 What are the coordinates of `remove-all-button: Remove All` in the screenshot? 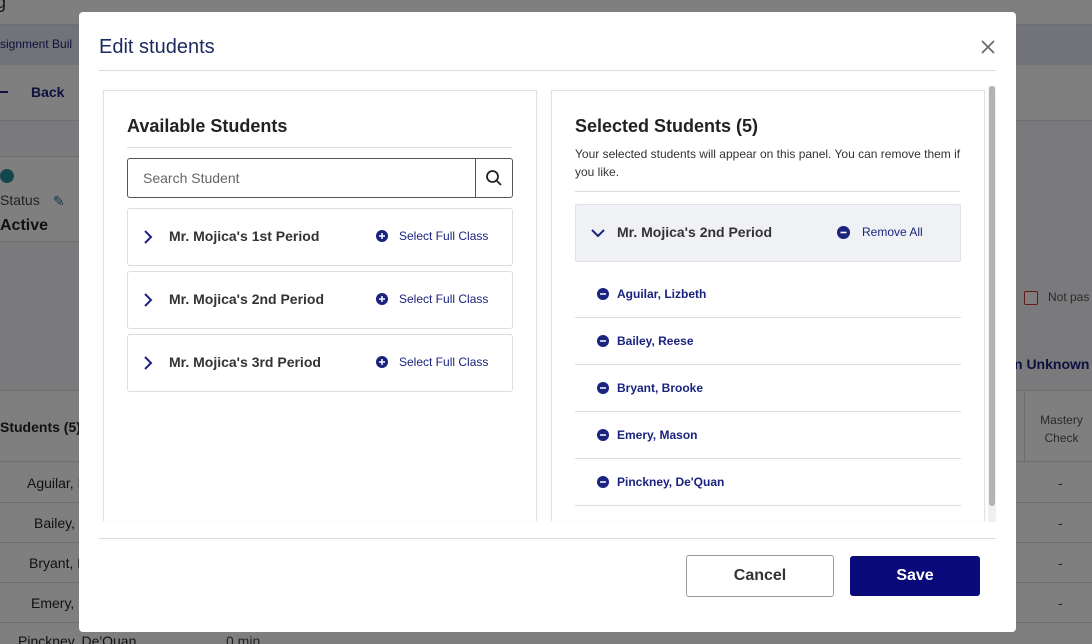 It's located at (880, 232).